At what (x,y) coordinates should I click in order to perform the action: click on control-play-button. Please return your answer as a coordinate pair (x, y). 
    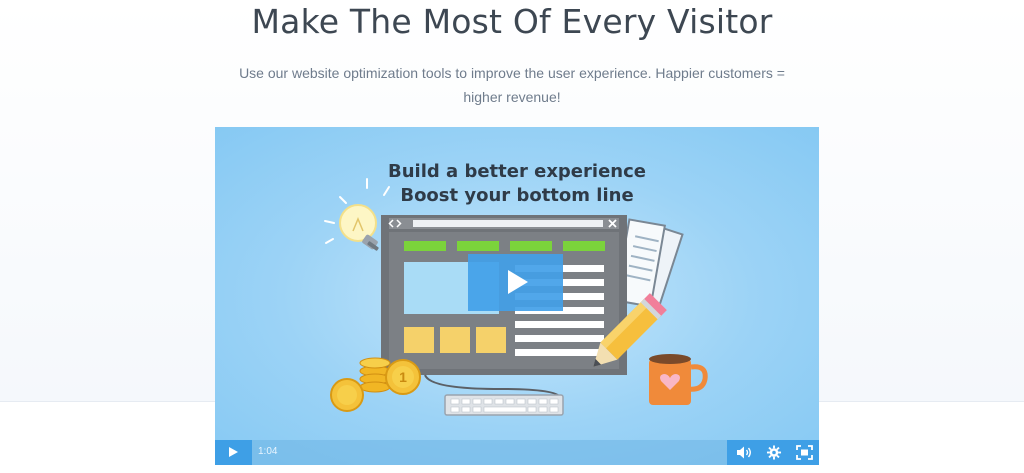
    Looking at the image, I should click on (233, 452).